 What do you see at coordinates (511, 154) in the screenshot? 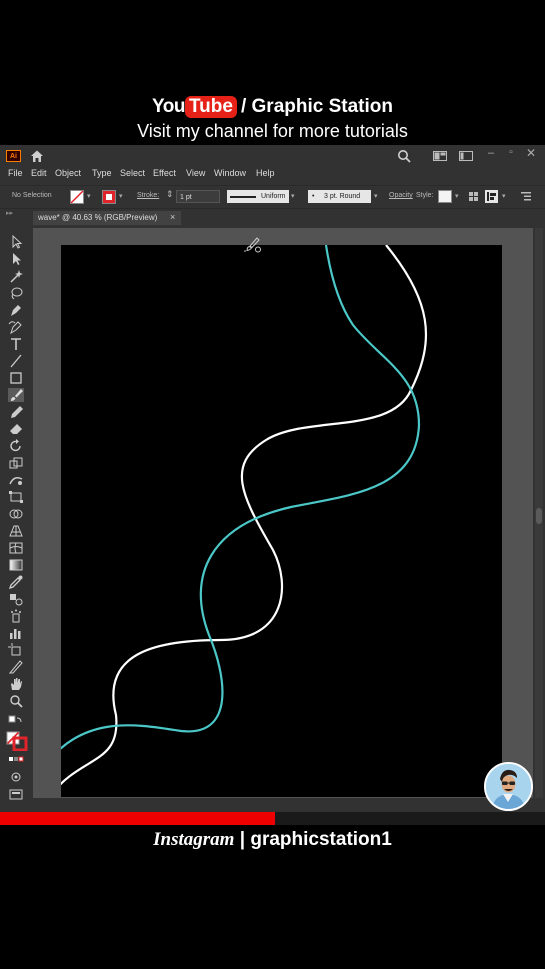
I see `maximize-button: ▫` at bounding box center [511, 154].